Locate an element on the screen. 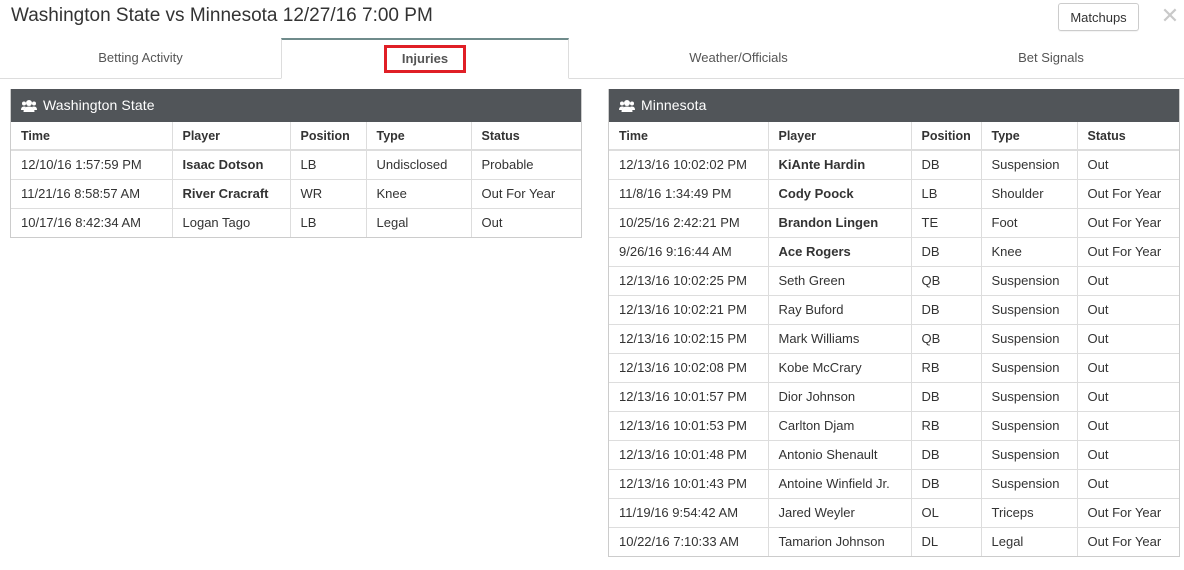 This screenshot has height=570, width=1184. cell-type: Shoulder is located at coordinates (1029, 193).